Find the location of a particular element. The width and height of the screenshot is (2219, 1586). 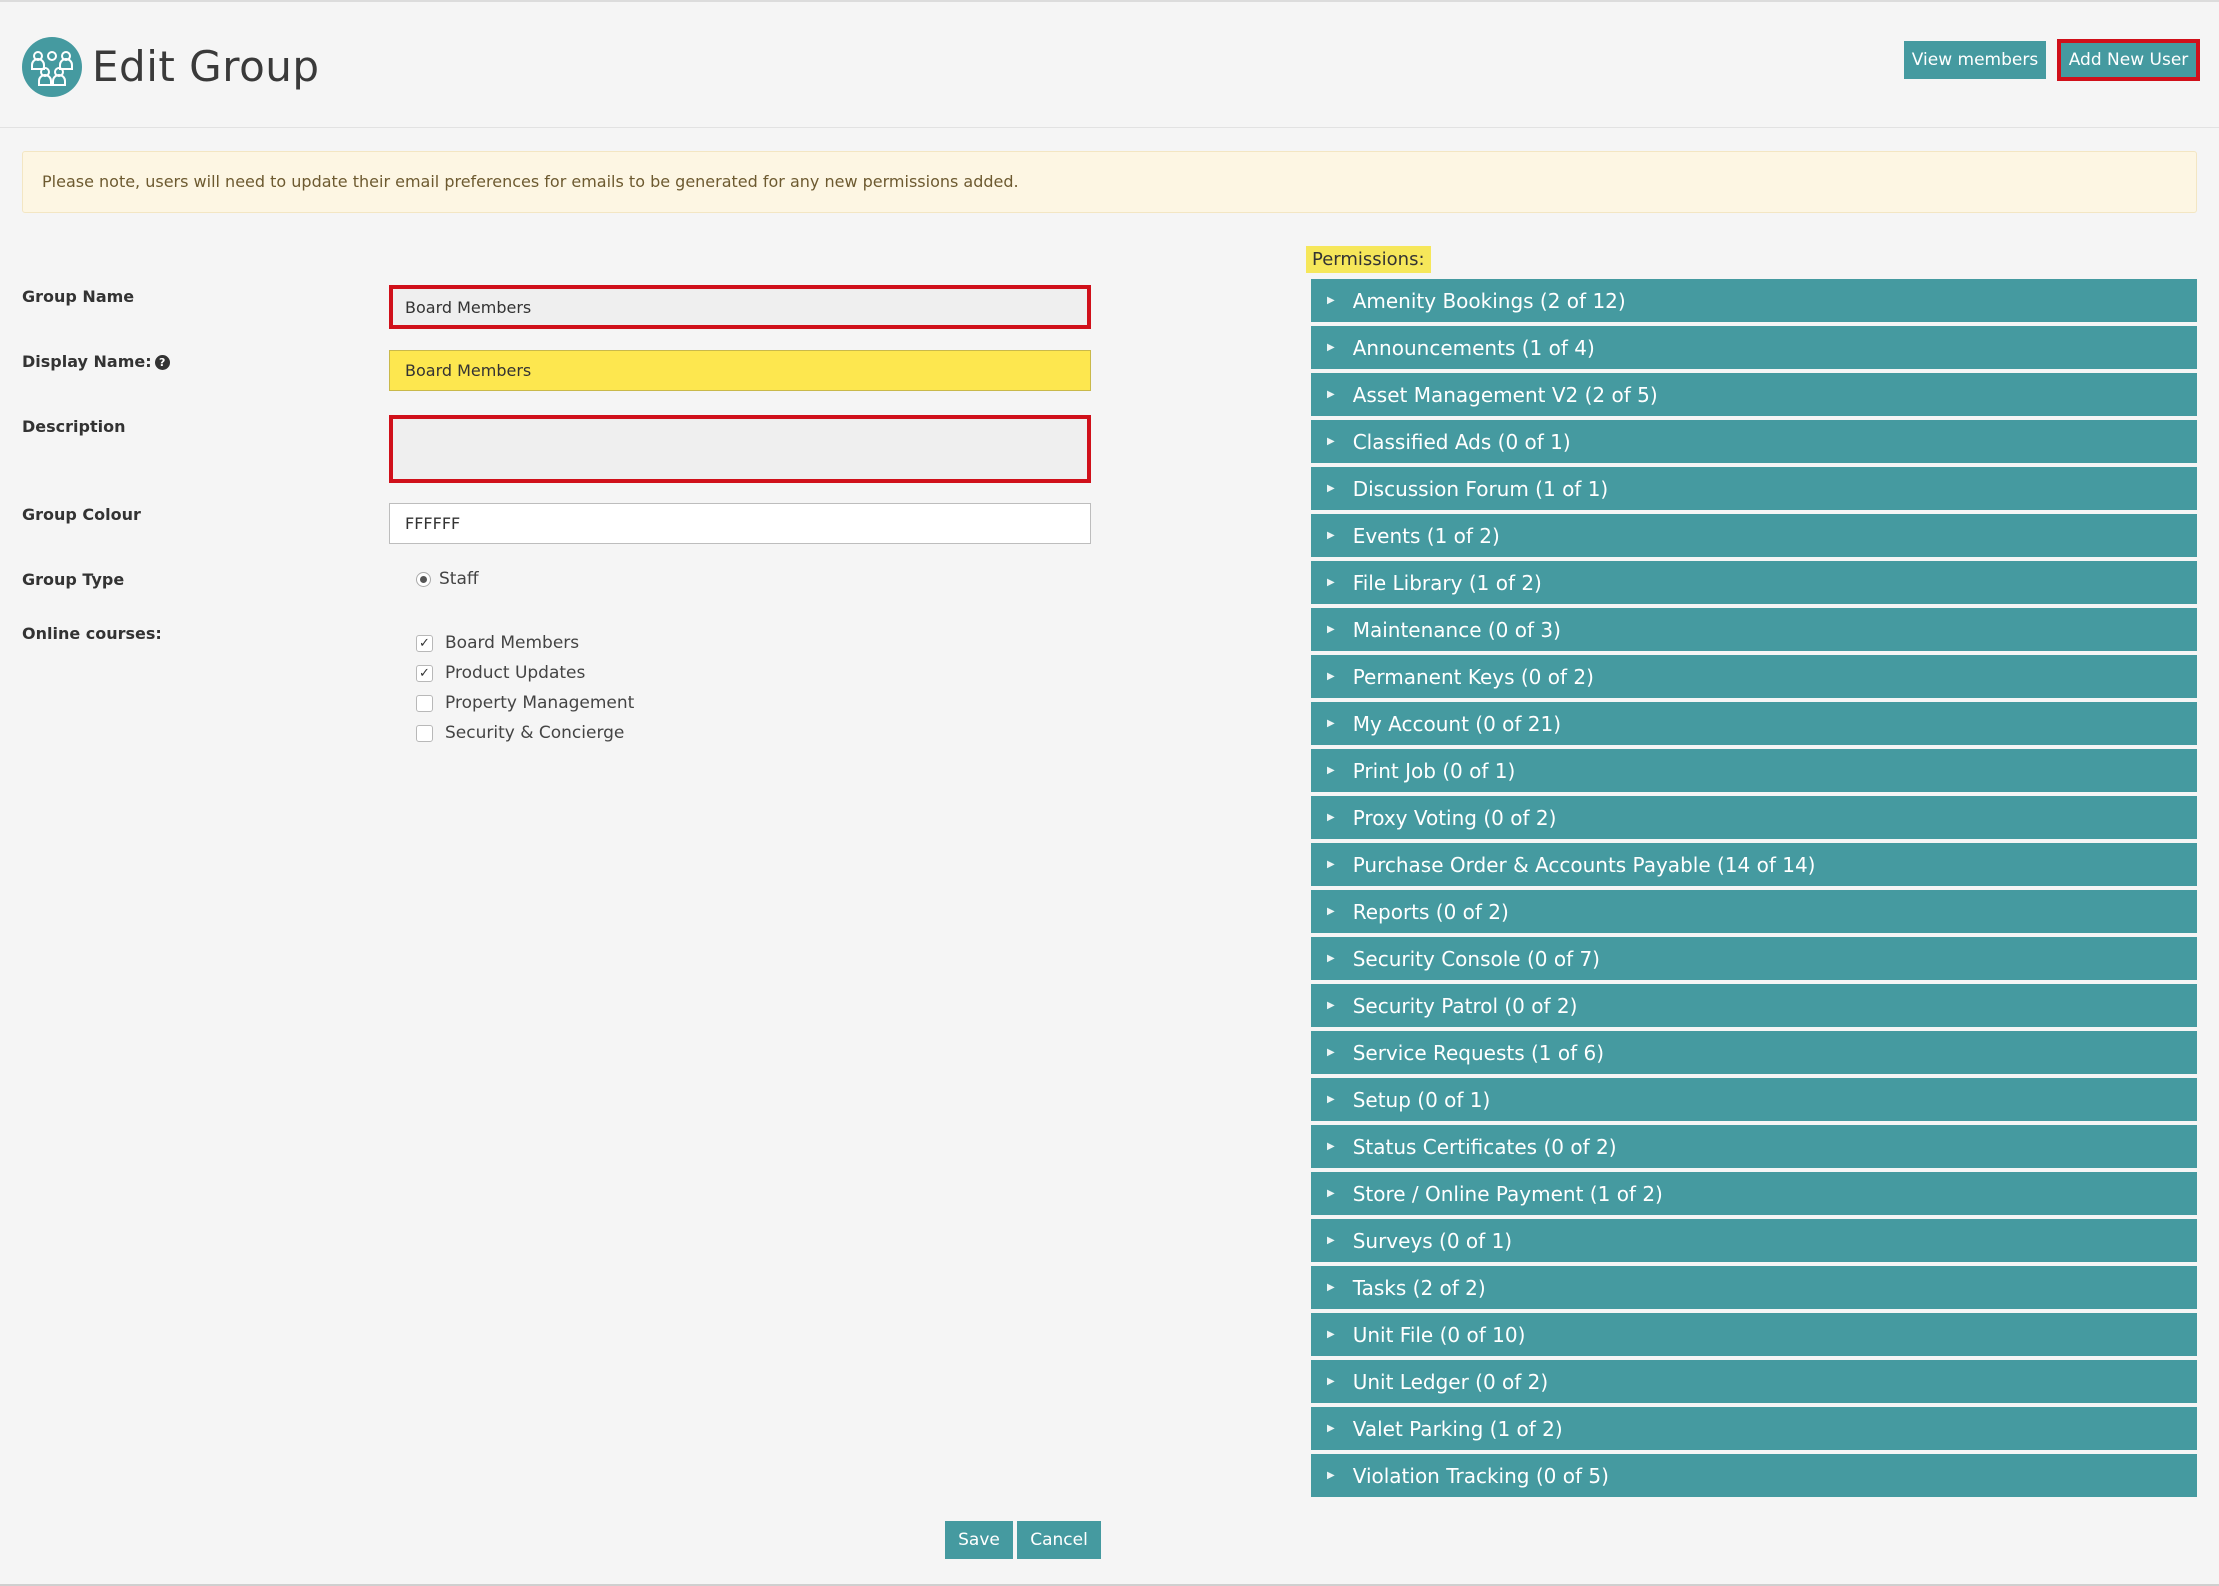

permission-label: Print Job (0 of 1) is located at coordinates (1434, 770).